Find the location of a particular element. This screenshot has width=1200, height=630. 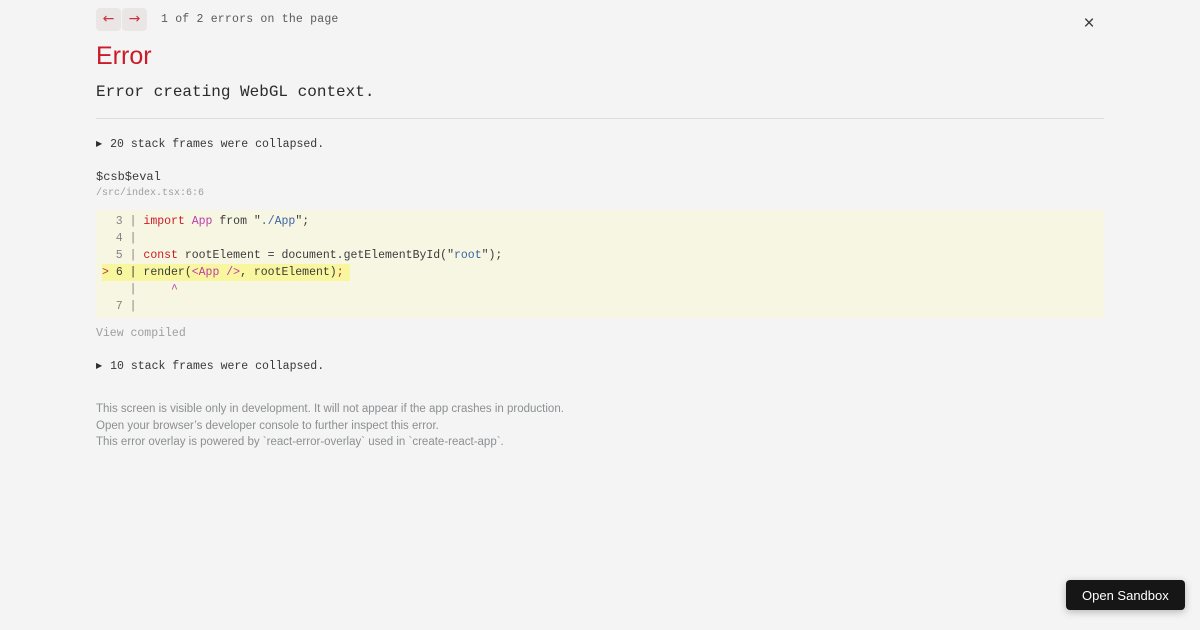

code-line: 4 | is located at coordinates (119, 238).